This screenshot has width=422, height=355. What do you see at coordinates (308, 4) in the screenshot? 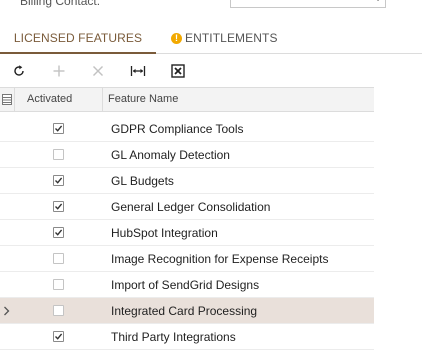
I see `billing-contact-field` at bounding box center [308, 4].